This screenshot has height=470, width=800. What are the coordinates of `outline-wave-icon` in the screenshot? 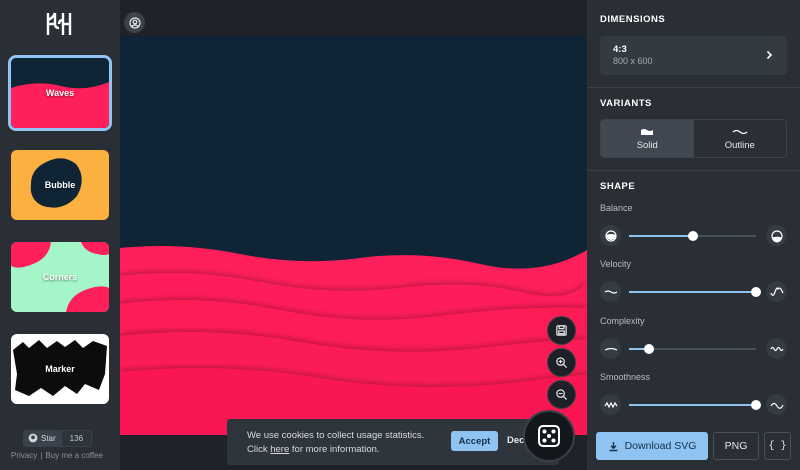 It's located at (740, 131).